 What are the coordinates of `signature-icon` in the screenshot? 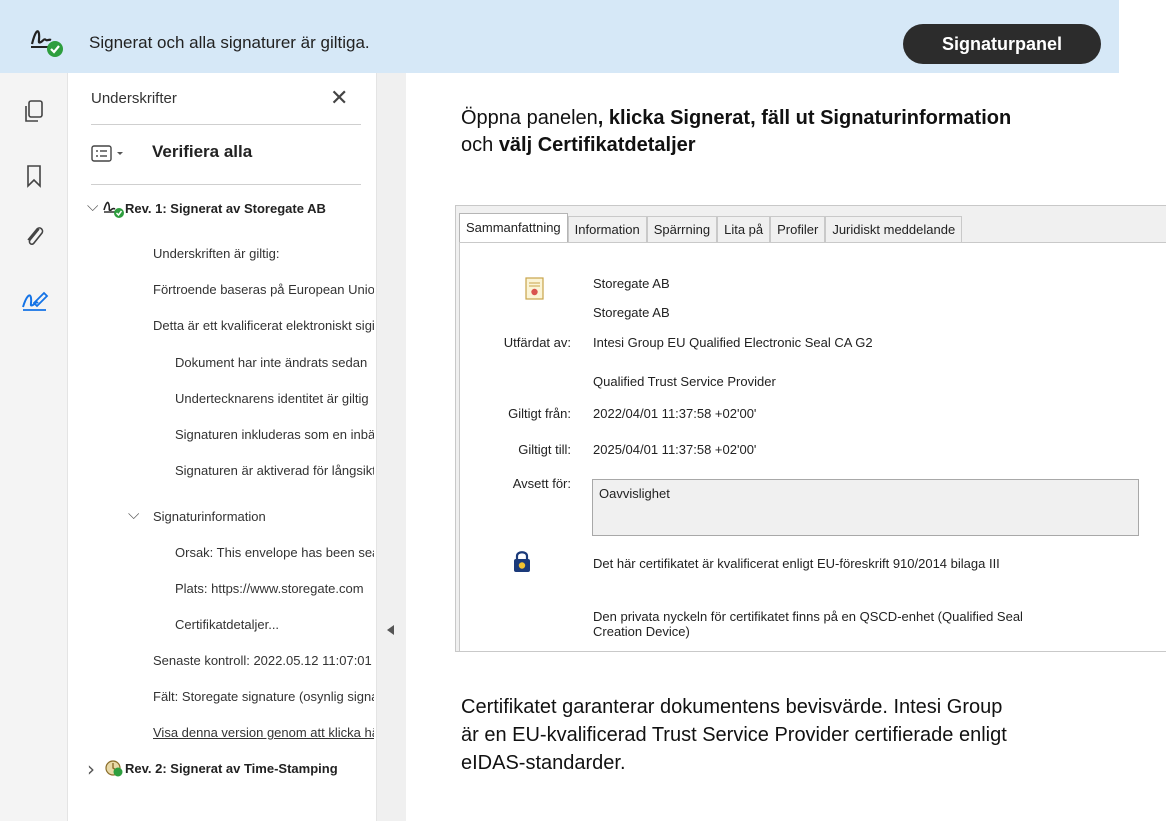 It's located at (35, 300).